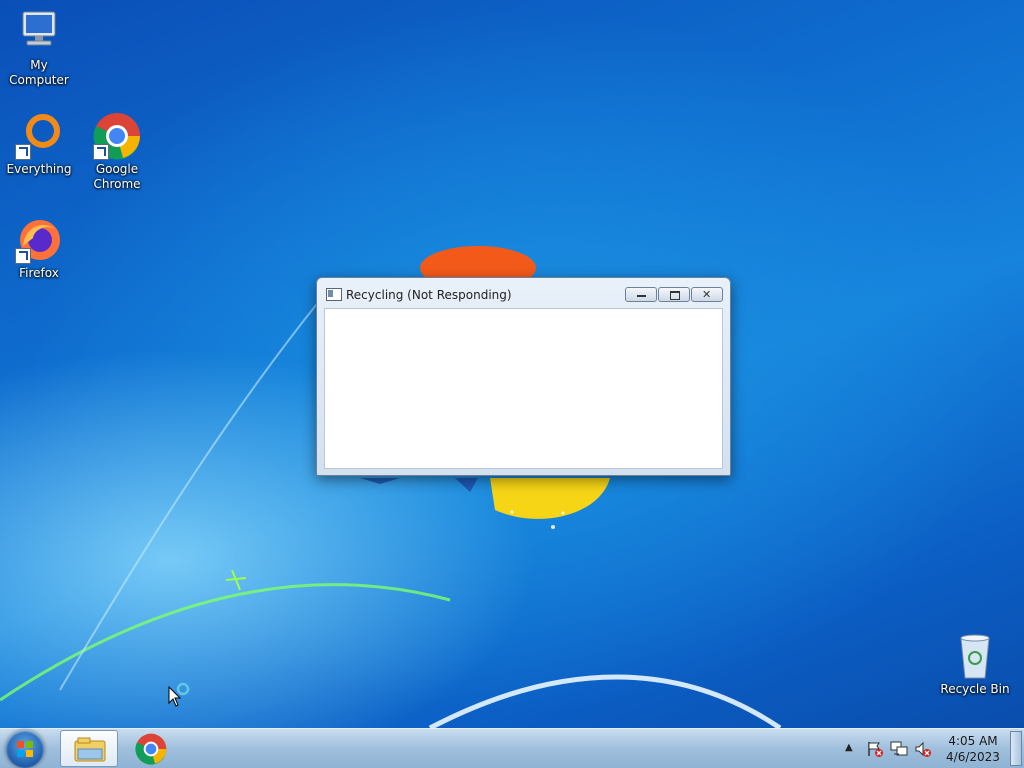  Describe the element at coordinates (899, 749) in the screenshot. I see `network-icon` at that location.